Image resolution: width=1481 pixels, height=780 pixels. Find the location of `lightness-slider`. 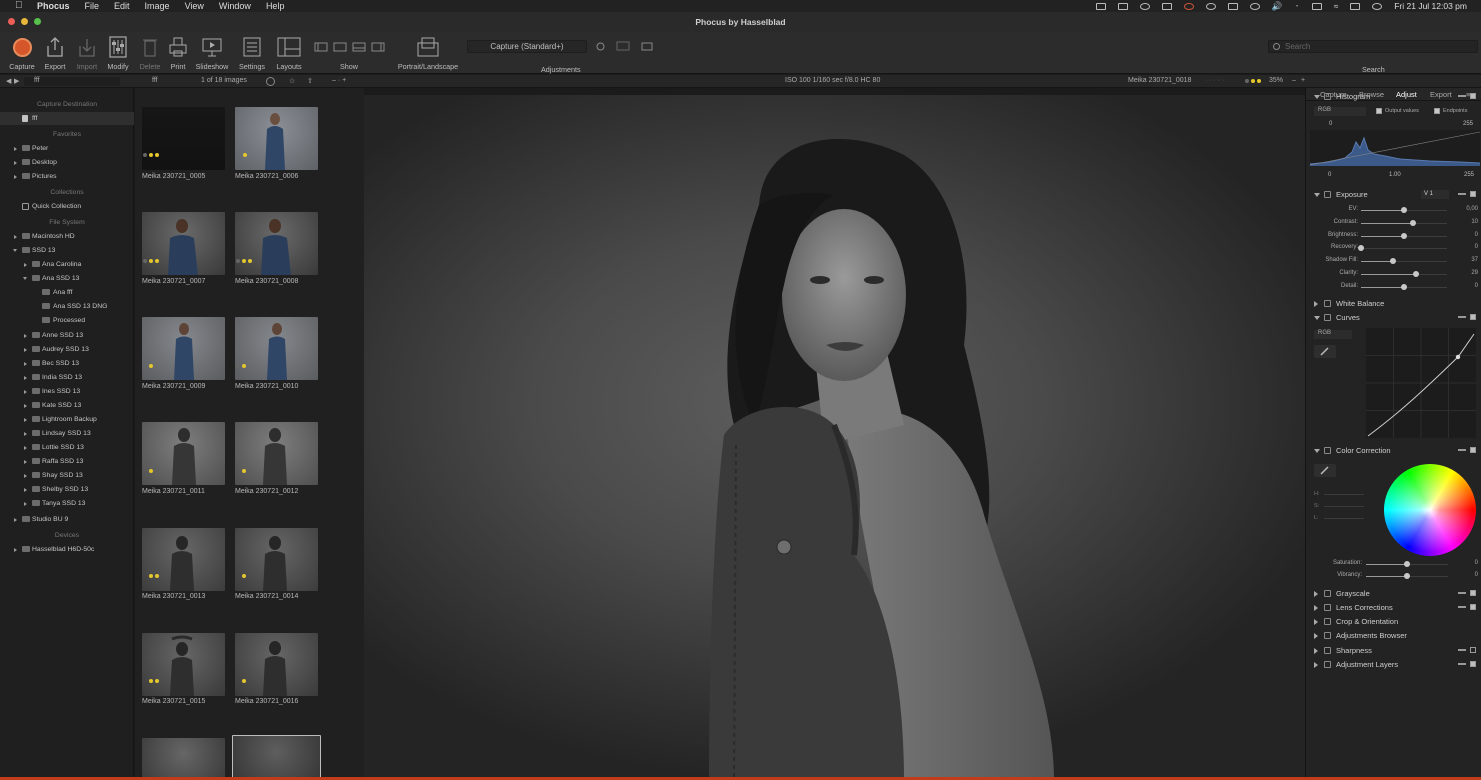

lightness-slider is located at coordinates (1344, 518).